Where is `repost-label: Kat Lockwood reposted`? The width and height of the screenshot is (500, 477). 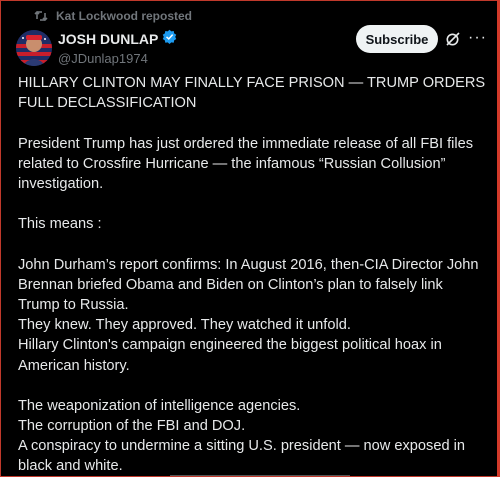
repost-label: Kat Lockwood reposted is located at coordinates (124, 16).